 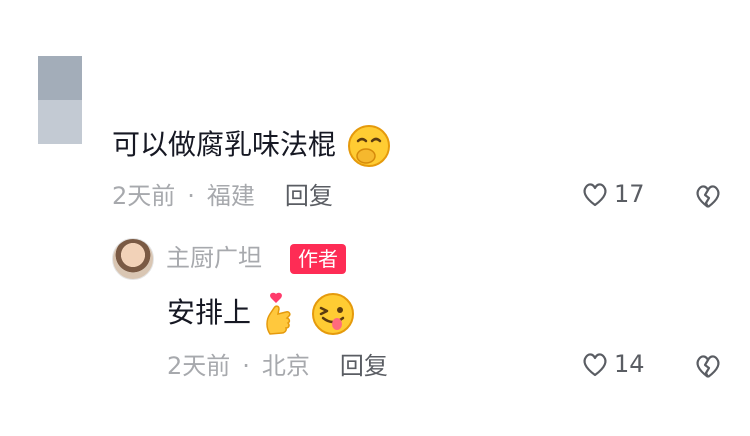 What do you see at coordinates (285, 366) in the screenshot?
I see `reply-location: 北京` at bounding box center [285, 366].